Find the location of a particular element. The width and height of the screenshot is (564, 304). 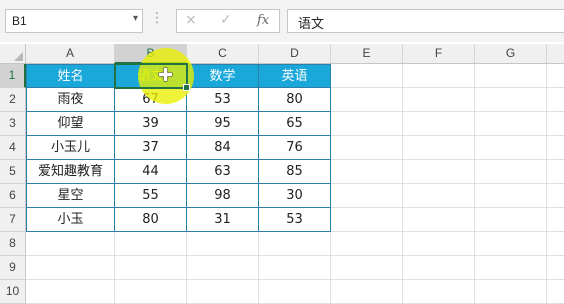

row-header-7: 7 is located at coordinates (13, 220).